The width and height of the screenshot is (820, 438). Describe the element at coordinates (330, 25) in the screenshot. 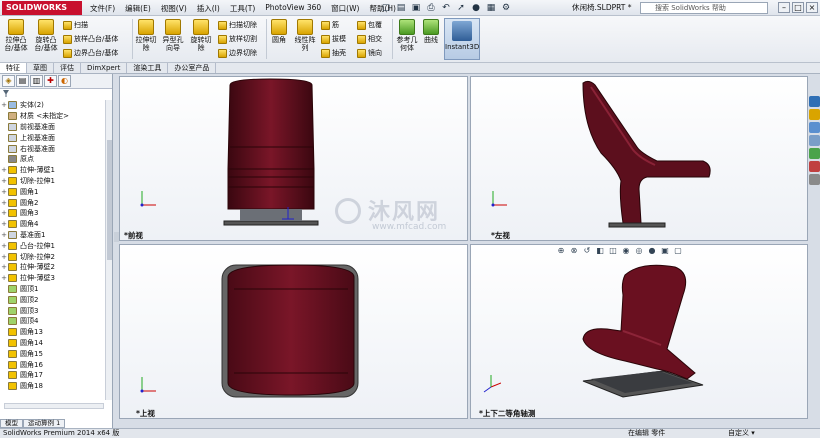

I see `rib-button: 筋` at that location.